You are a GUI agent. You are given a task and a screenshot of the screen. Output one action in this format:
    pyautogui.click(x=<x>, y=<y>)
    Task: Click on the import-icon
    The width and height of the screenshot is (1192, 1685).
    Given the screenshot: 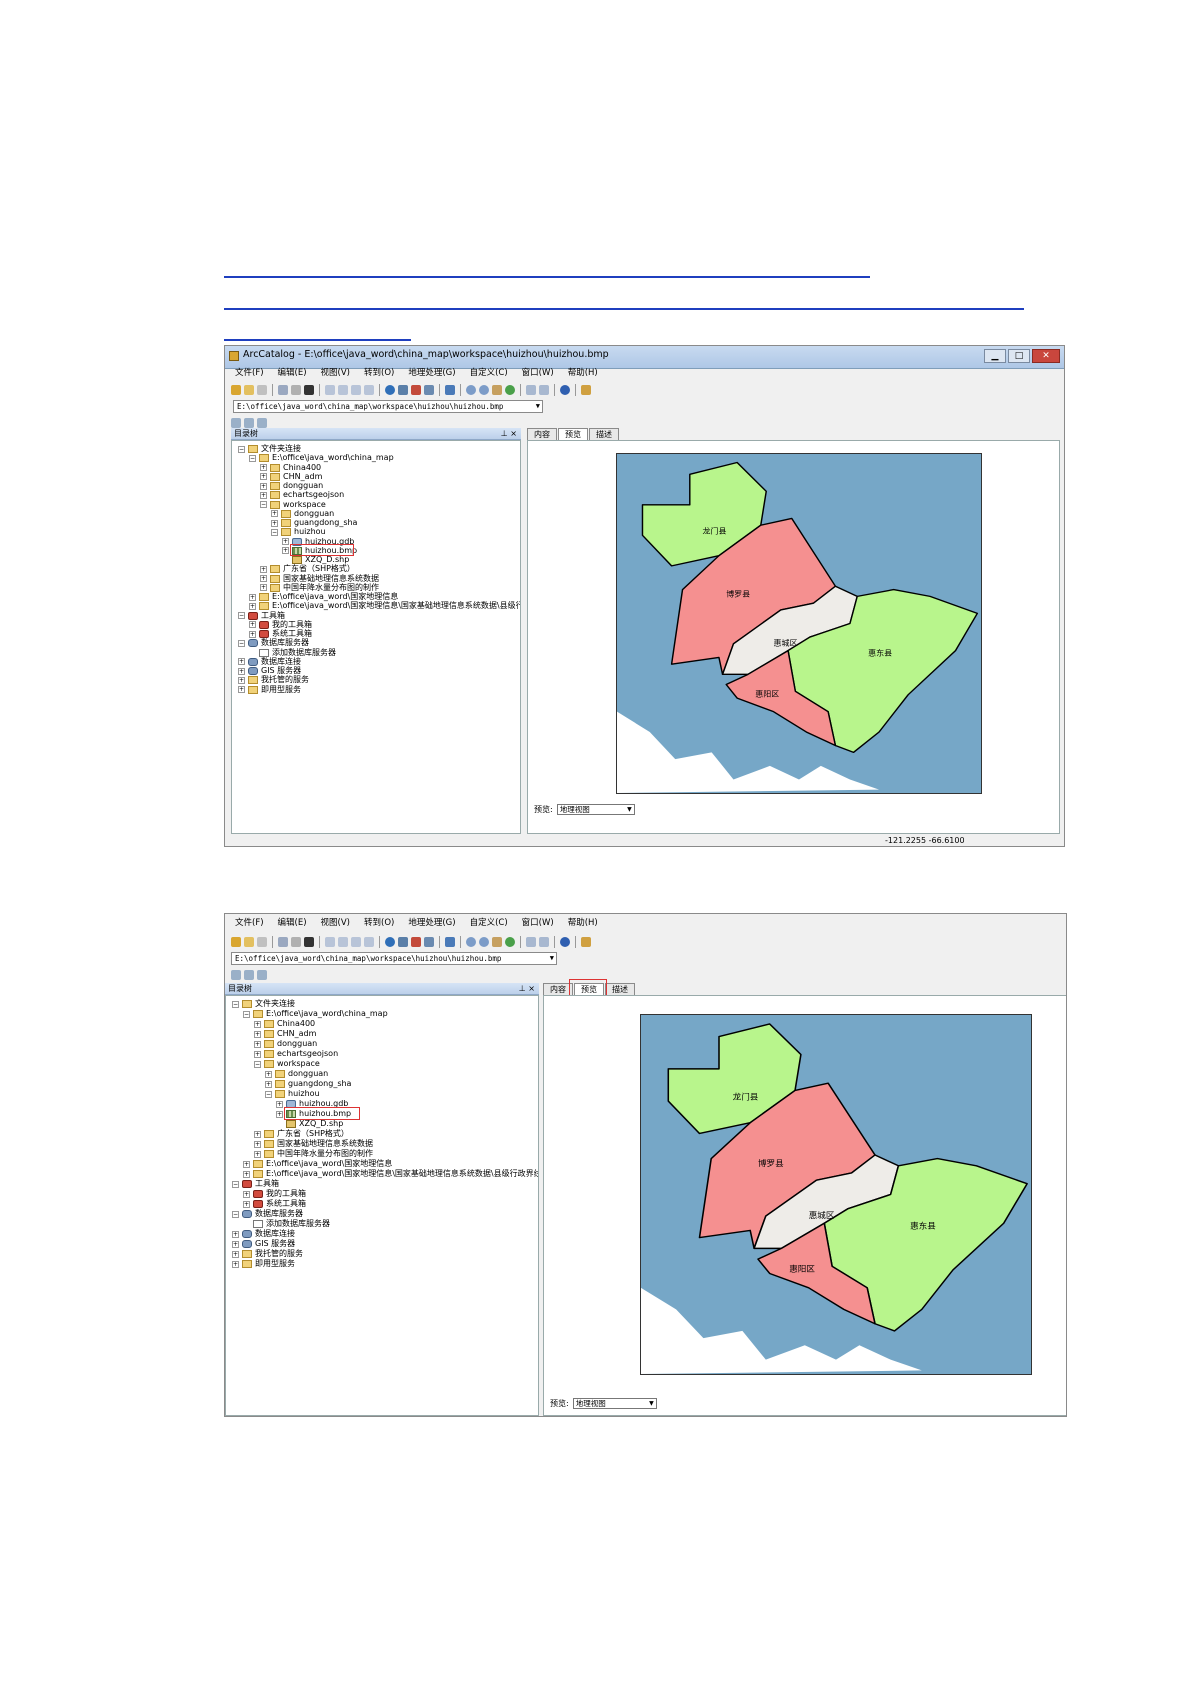 What is the action you would take?
    pyautogui.click(x=262, y=975)
    